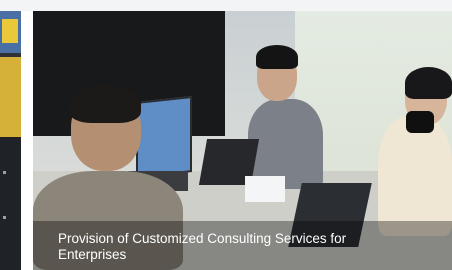 Image resolution: width=452 pixels, height=270 pixels. Describe the element at coordinates (10, 97) in the screenshot. I see `previous-slide-image` at that location.